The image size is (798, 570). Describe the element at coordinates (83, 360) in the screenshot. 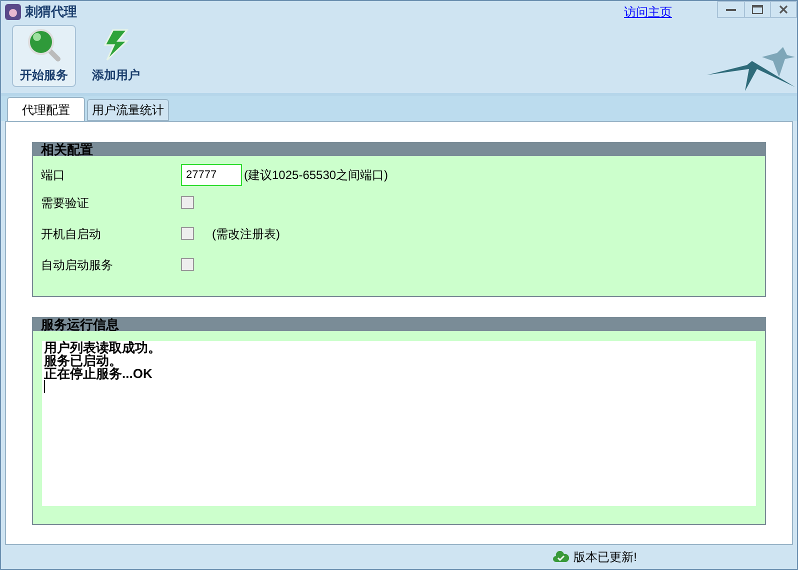

I see `log-line: 服务已启动。` at that location.